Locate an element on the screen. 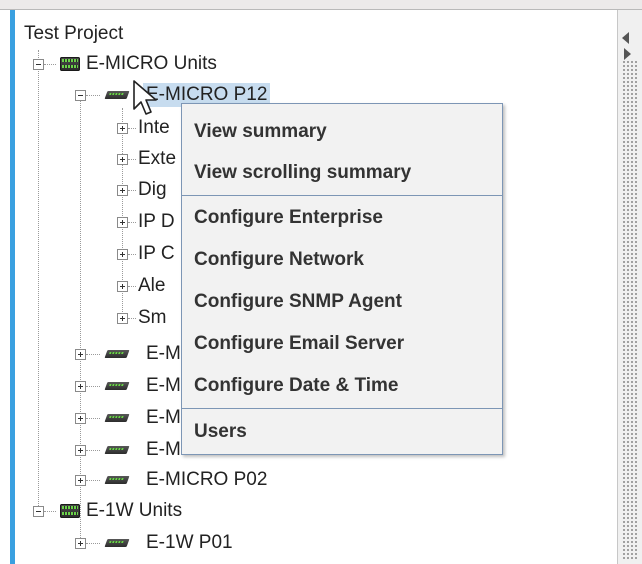 The width and height of the screenshot is (642, 564). menu-item-view-summary: View summary is located at coordinates (342, 132).